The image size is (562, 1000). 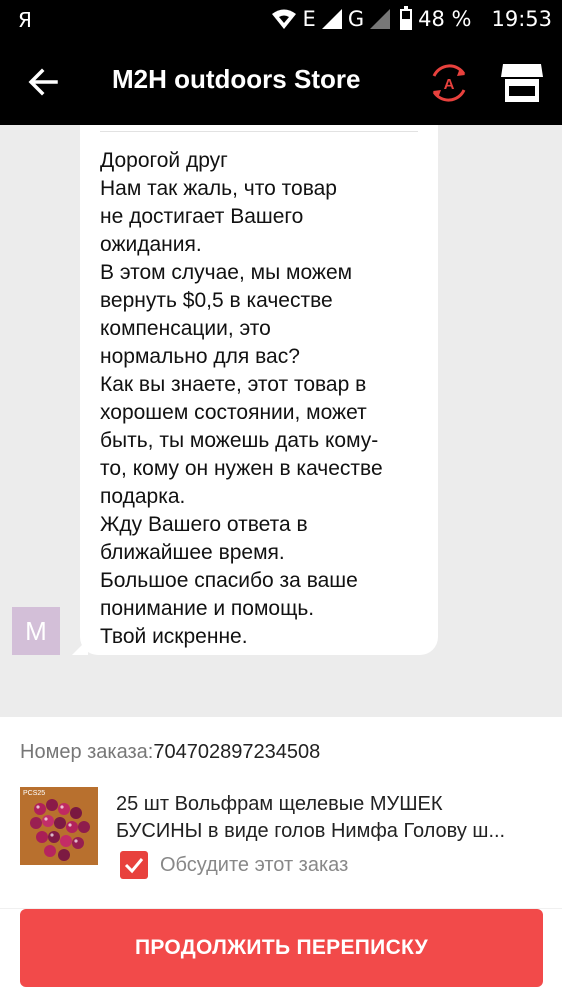 I want to click on status-bar: Я E G 48 % 19:53, so click(x=281, y=20).